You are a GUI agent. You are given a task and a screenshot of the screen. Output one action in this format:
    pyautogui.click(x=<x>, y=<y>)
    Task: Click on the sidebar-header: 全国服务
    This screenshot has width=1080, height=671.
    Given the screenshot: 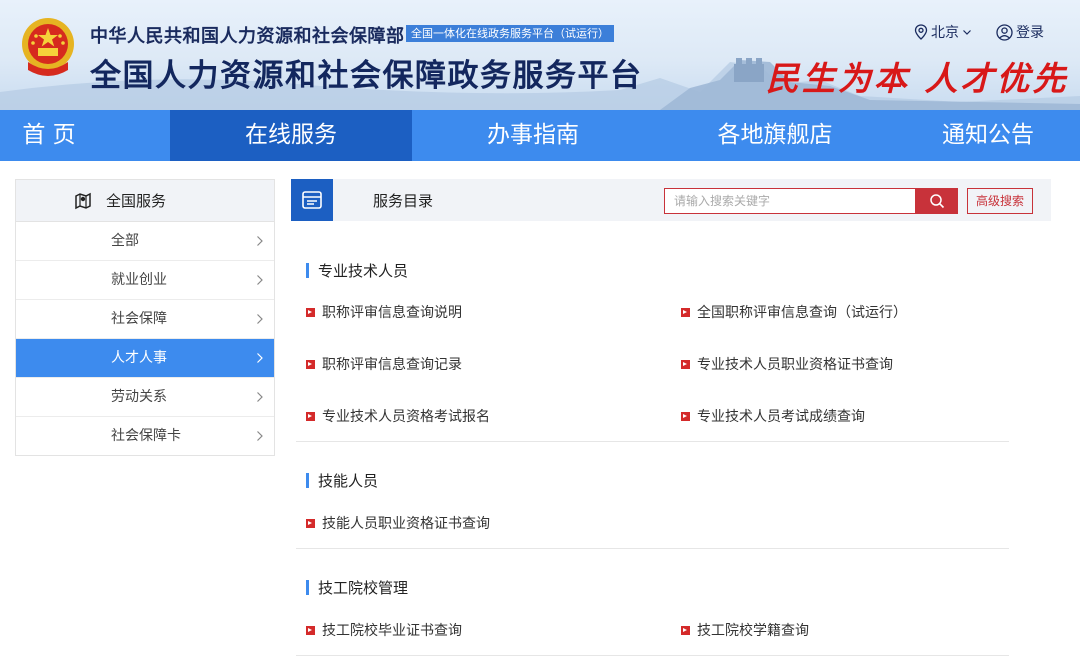 What is the action you would take?
    pyautogui.click(x=145, y=201)
    